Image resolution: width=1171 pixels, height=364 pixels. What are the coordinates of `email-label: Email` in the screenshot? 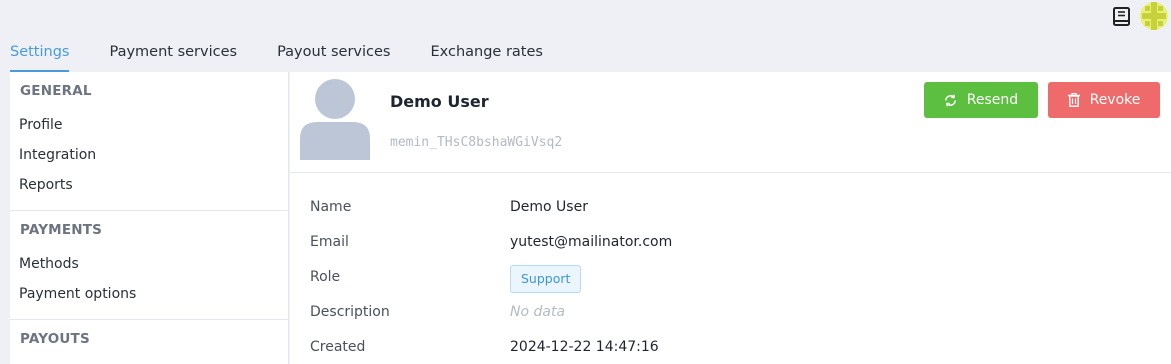 It's located at (329, 242).